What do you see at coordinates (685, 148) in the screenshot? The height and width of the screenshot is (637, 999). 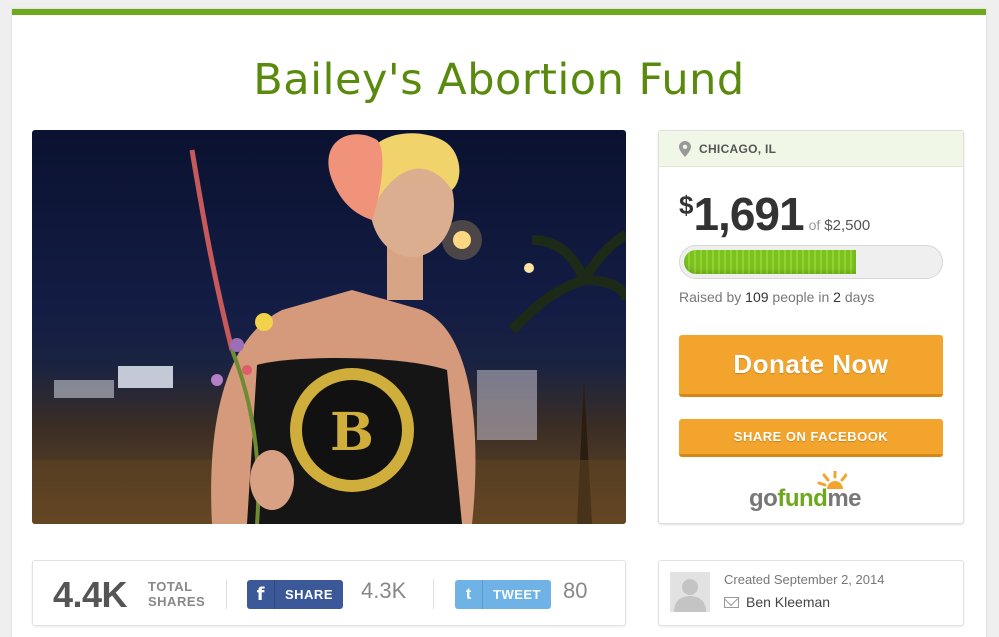 I see `location-pin-icon` at bounding box center [685, 148].